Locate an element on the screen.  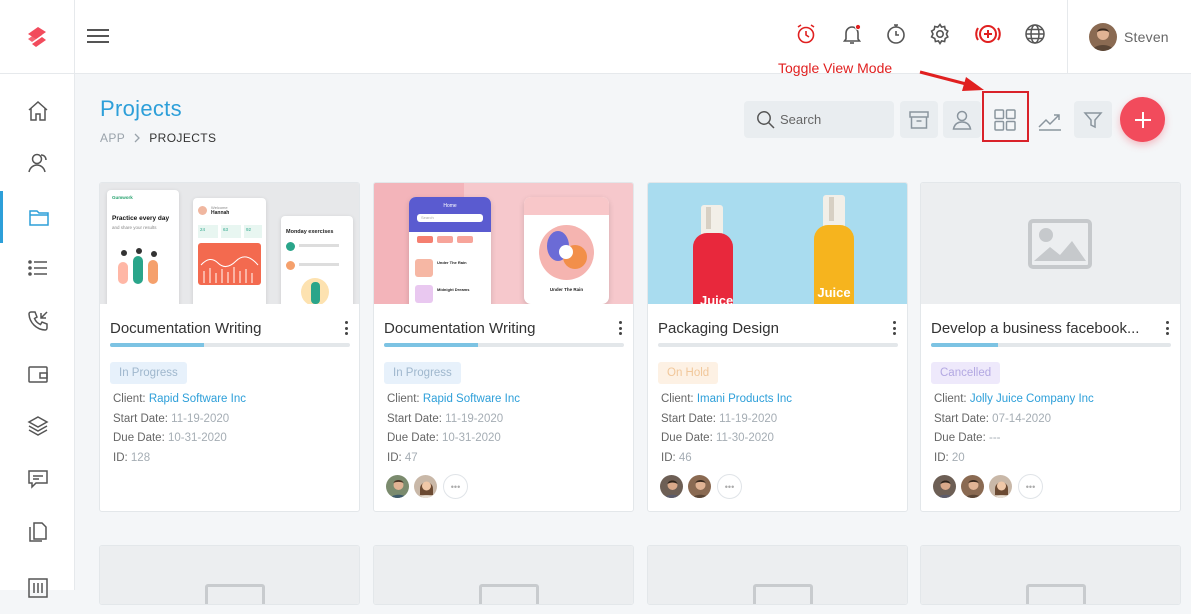
user-filter-button is located at coordinates (962, 119).